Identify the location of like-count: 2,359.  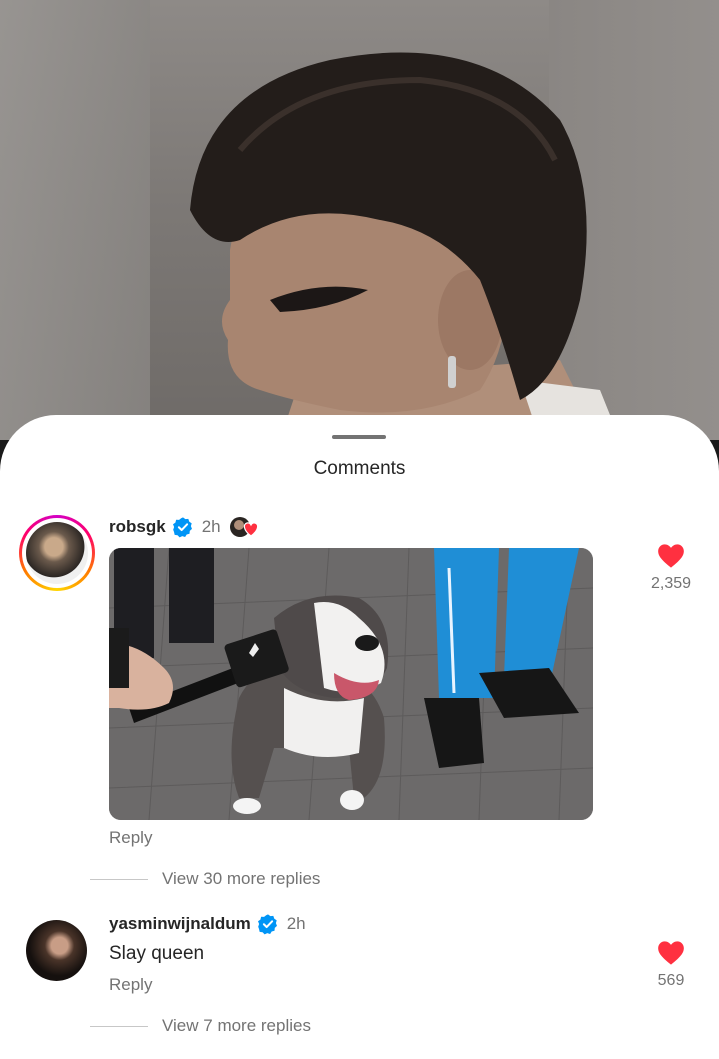
(671, 583).